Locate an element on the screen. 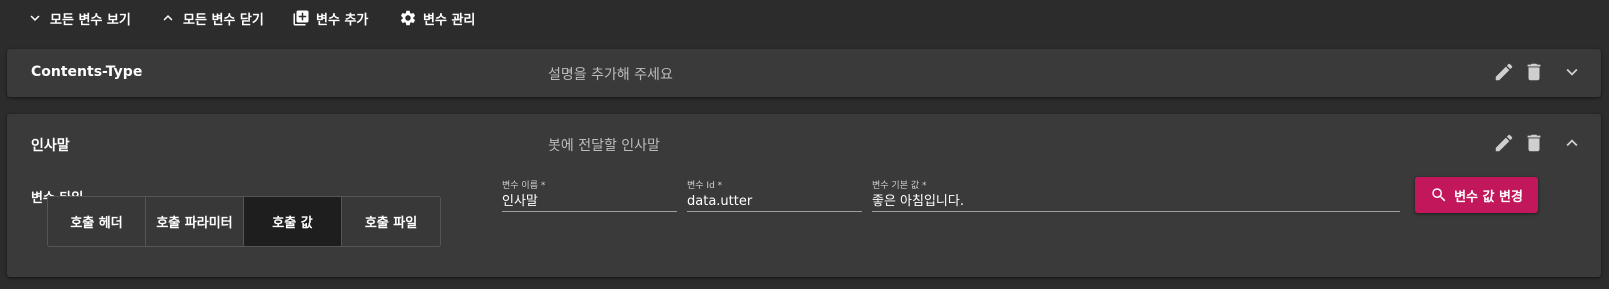 This screenshot has width=1609, height=289. variable-id-label: 변수 Id * is located at coordinates (705, 186).